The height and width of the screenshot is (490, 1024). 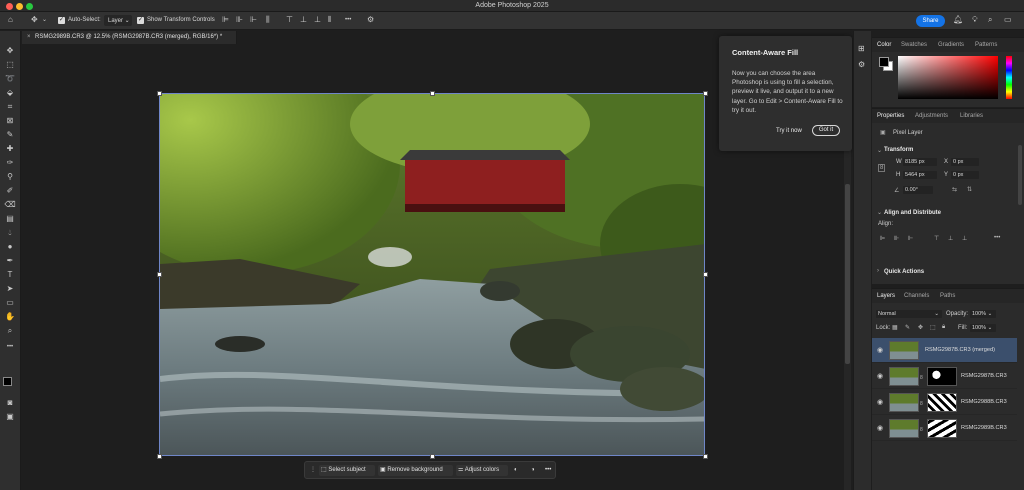 I want to click on crop-tool-icon: ⌗, so click(x=10, y=107).